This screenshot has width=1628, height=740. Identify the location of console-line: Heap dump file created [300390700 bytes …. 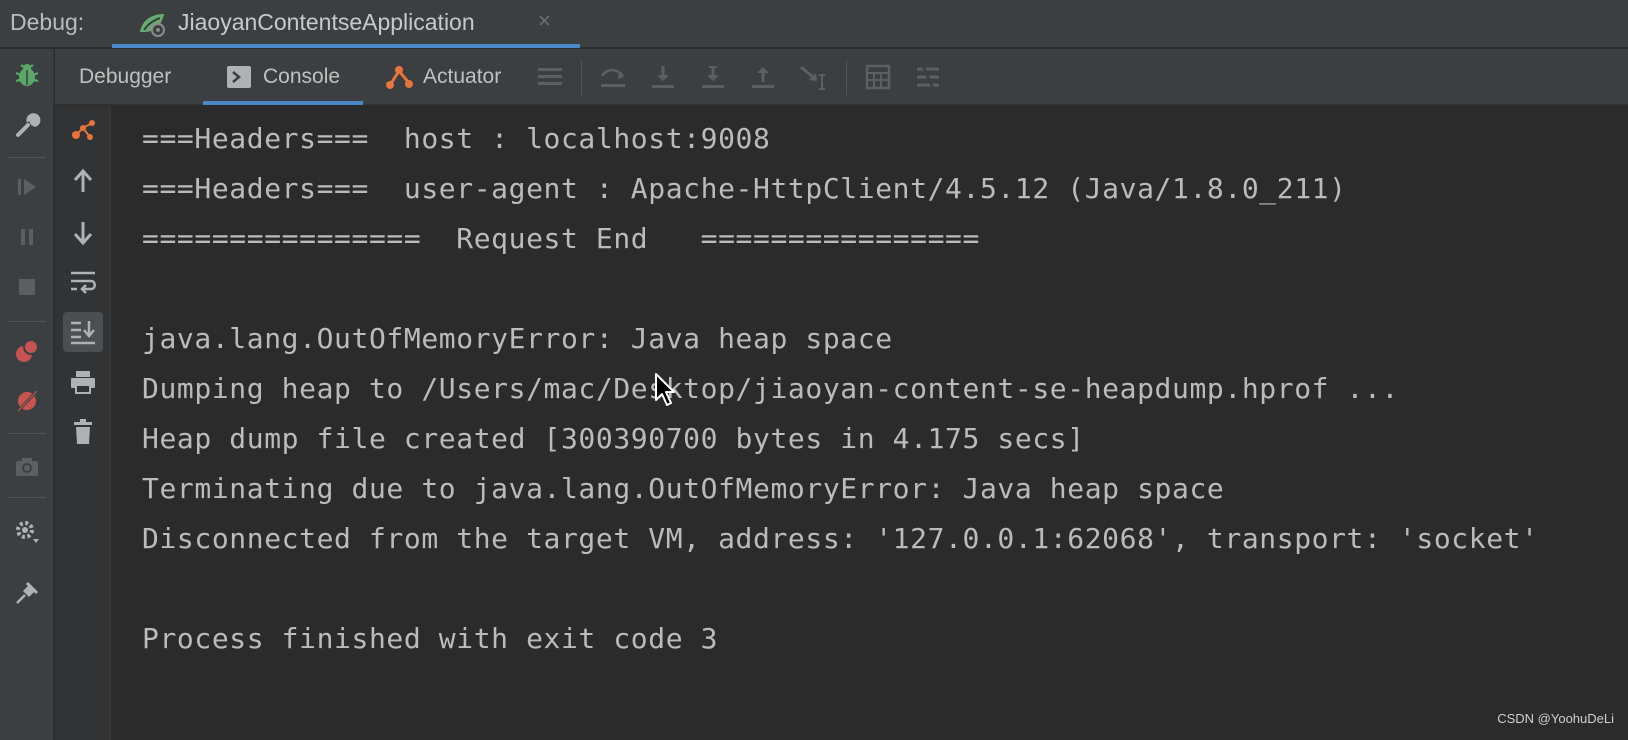
(613, 438).